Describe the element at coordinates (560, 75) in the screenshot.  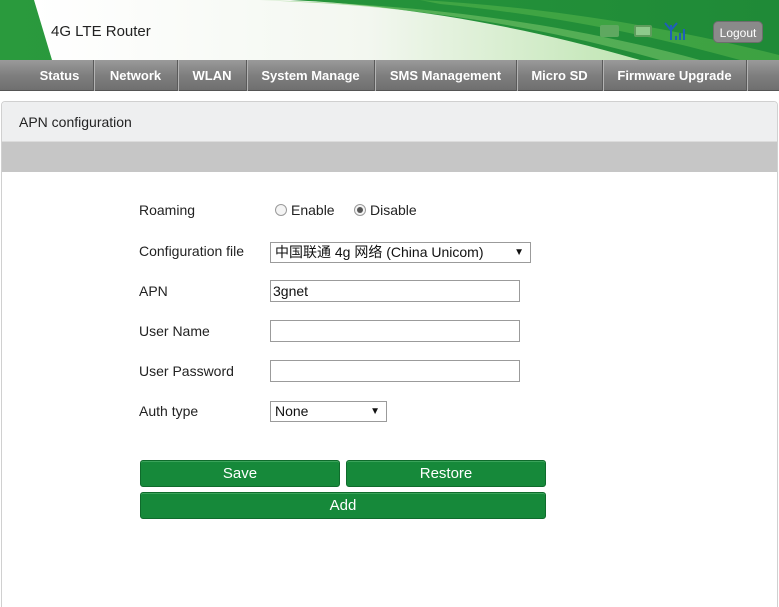
I see `nav-item-micro-sd: Micro SD` at that location.